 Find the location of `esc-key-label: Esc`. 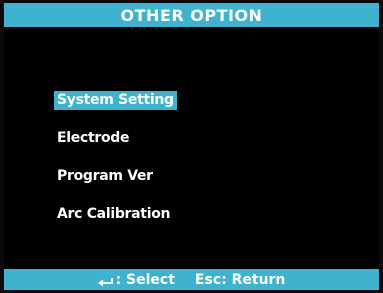

esc-key-label: Esc is located at coordinates (208, 279).